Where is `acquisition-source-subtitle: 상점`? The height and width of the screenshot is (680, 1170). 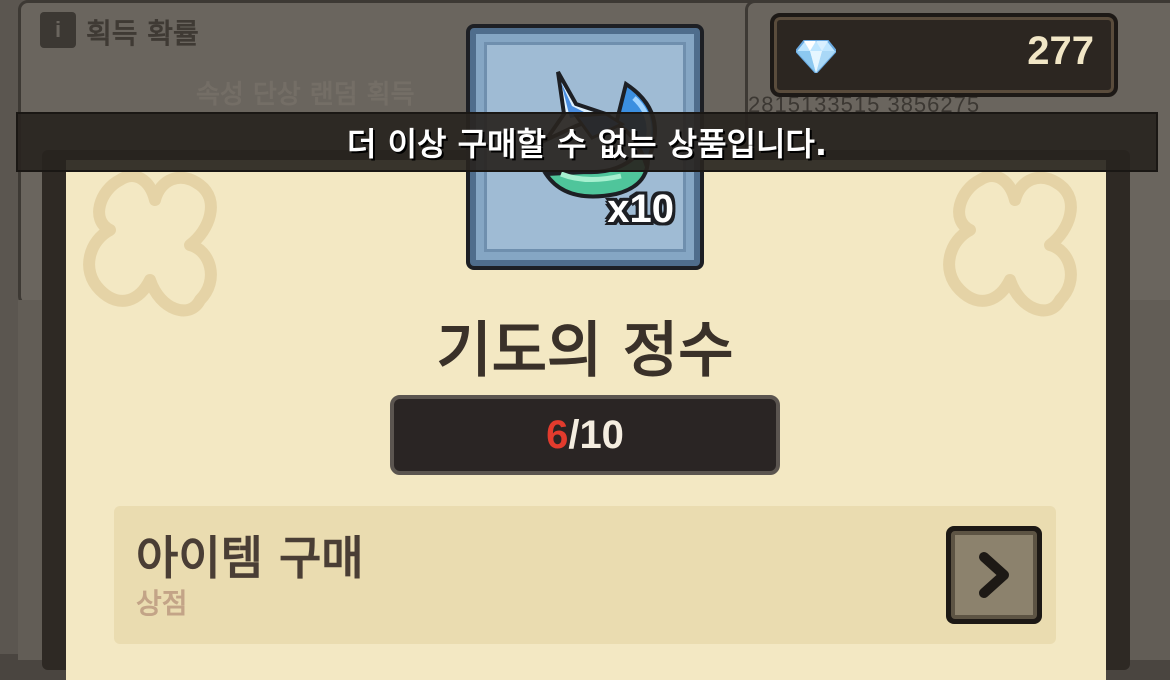 acquisition-source-subtitle: 상점 is located at coordinates (162, 603).